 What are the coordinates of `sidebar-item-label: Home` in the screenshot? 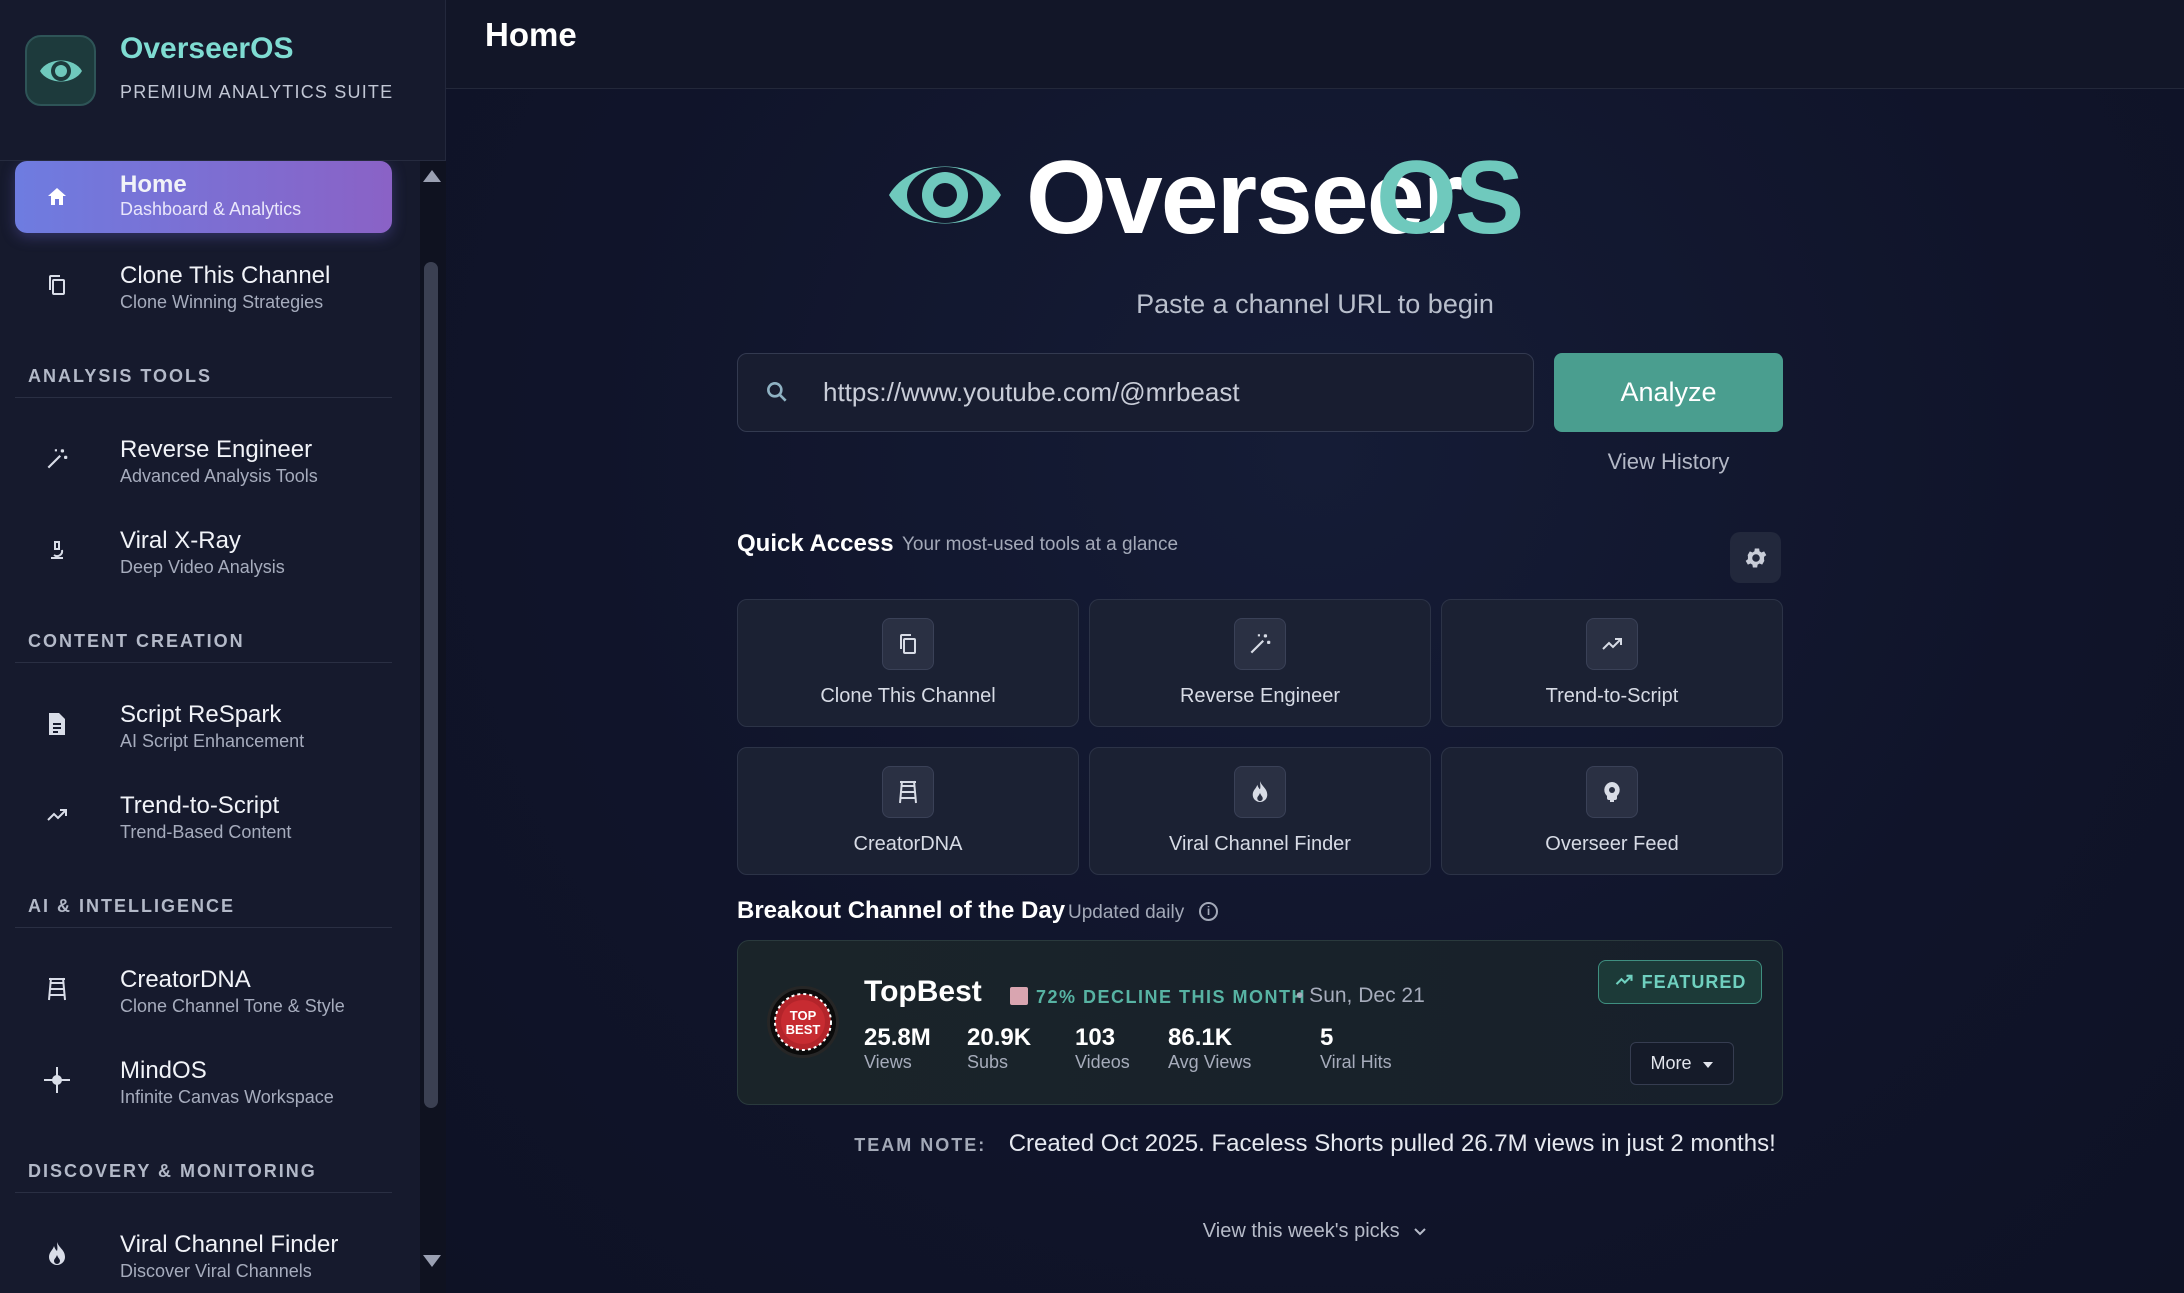 It's located at (153, 184).